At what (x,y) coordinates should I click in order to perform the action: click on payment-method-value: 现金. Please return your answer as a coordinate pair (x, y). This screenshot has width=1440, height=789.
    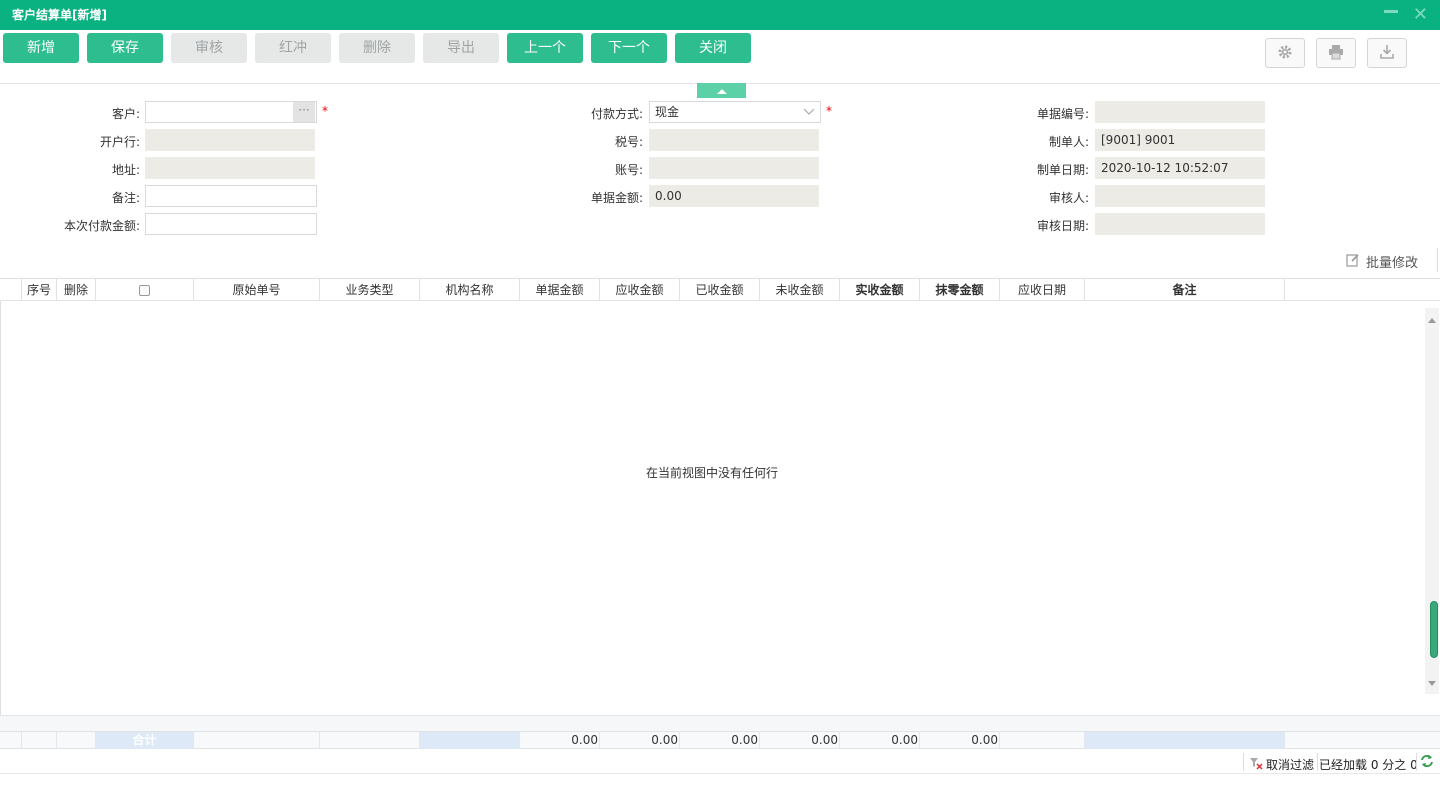
    Looking at the image, I should click on (667, 112).